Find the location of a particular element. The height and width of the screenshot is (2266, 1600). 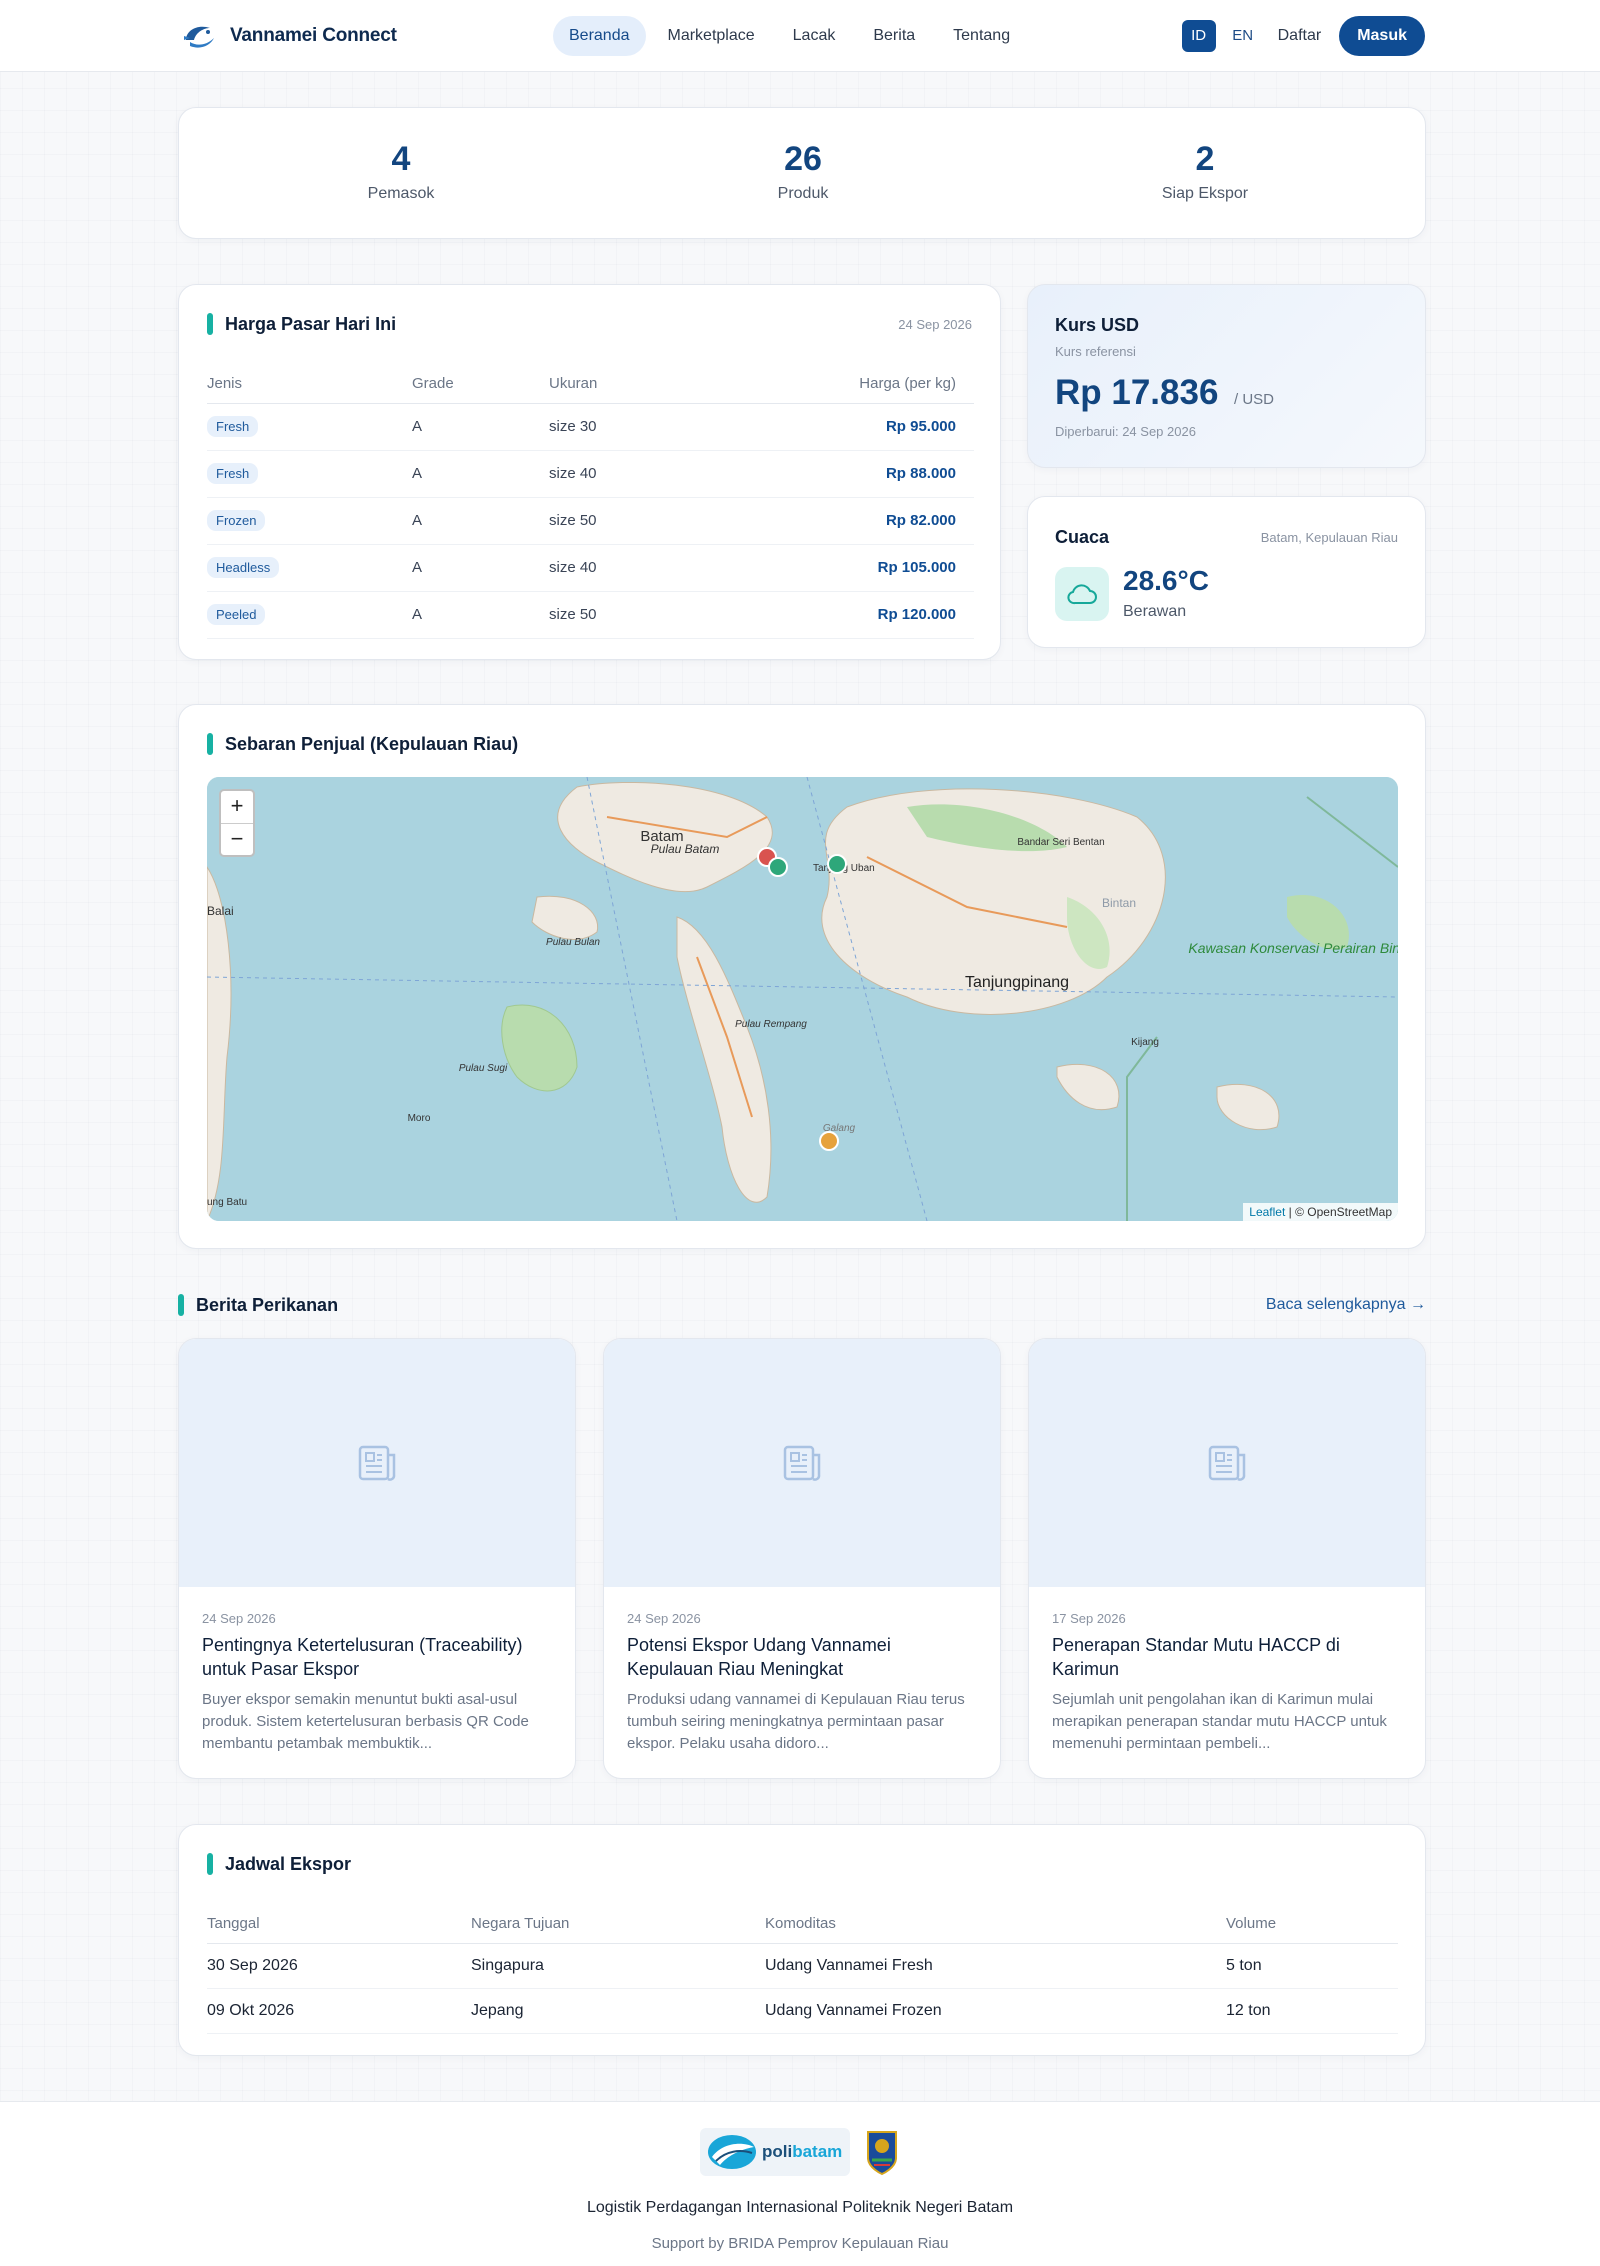

product-type-badge: Peeled is located at coordinates (236, 614).